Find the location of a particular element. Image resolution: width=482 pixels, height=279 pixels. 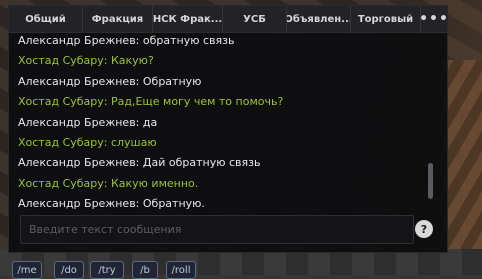

wooden-wall is located at coordinates (462, 167).